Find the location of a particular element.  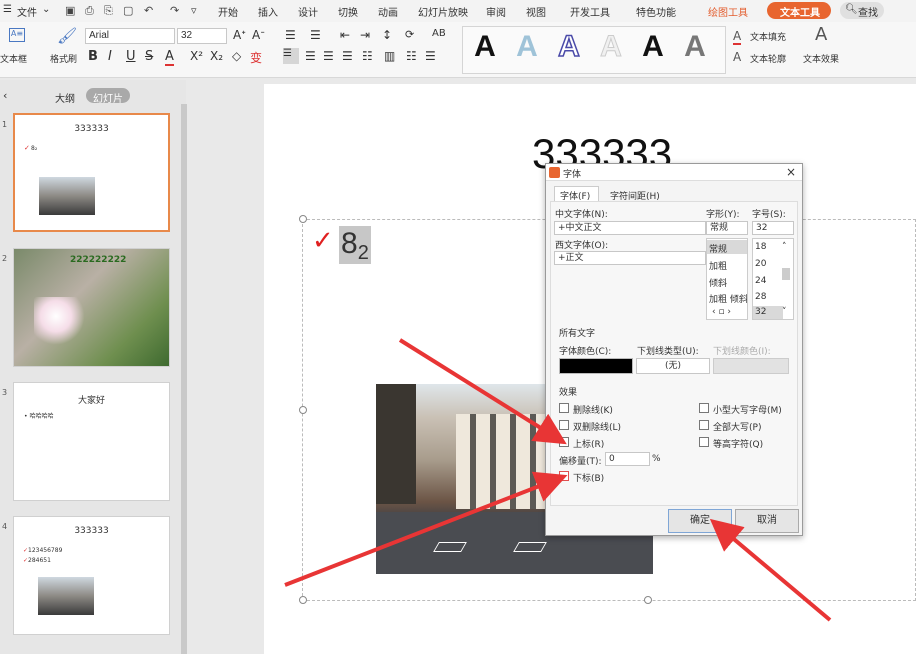

arrow-to-ok is located at coordinates (770, 570).